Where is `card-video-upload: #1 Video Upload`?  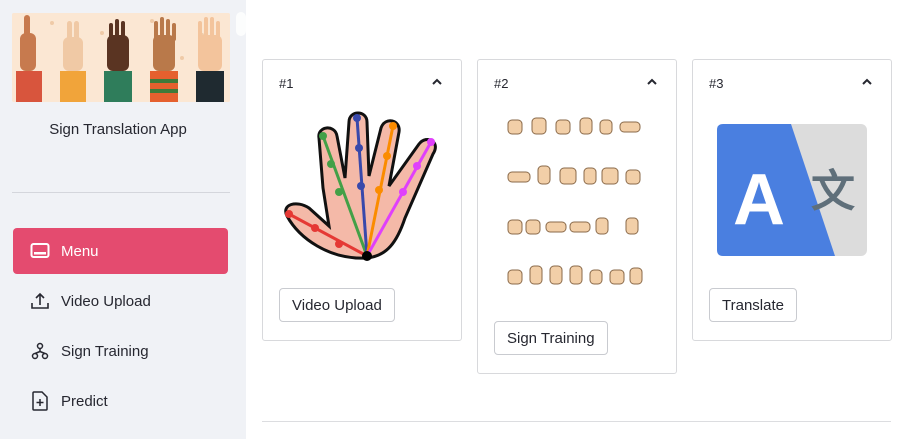 card-video-upload: #1 Video Upload is located at coordinates (362, 200).